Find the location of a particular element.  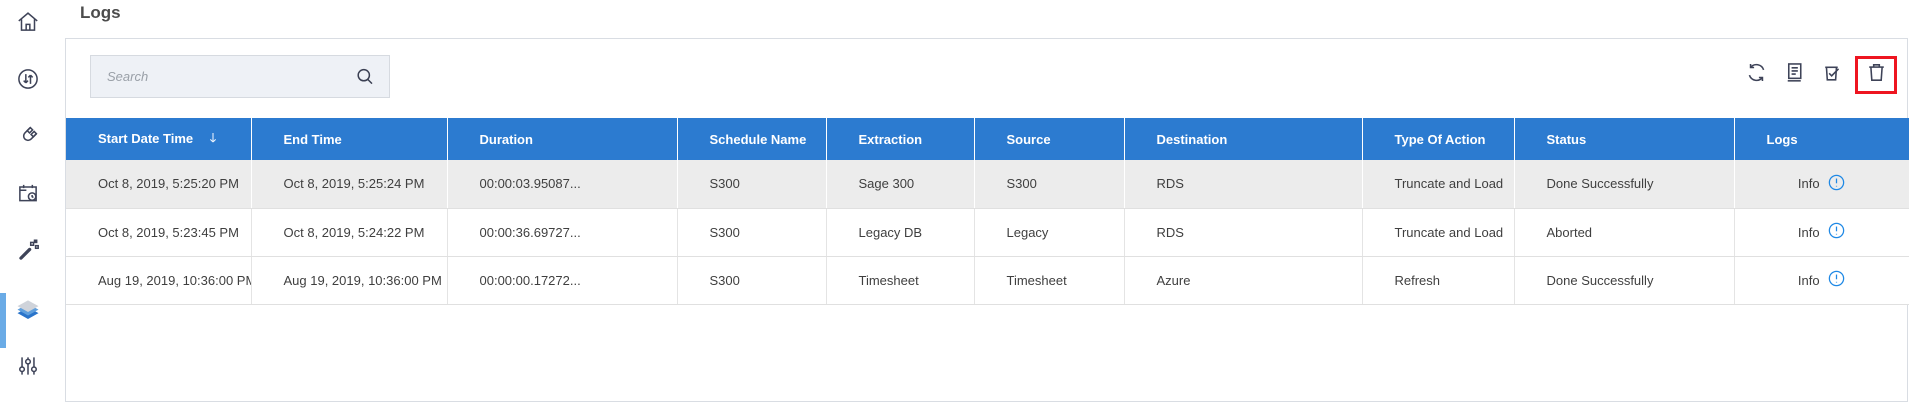

column-header-status: Status is located at coordinates (1624, 139).